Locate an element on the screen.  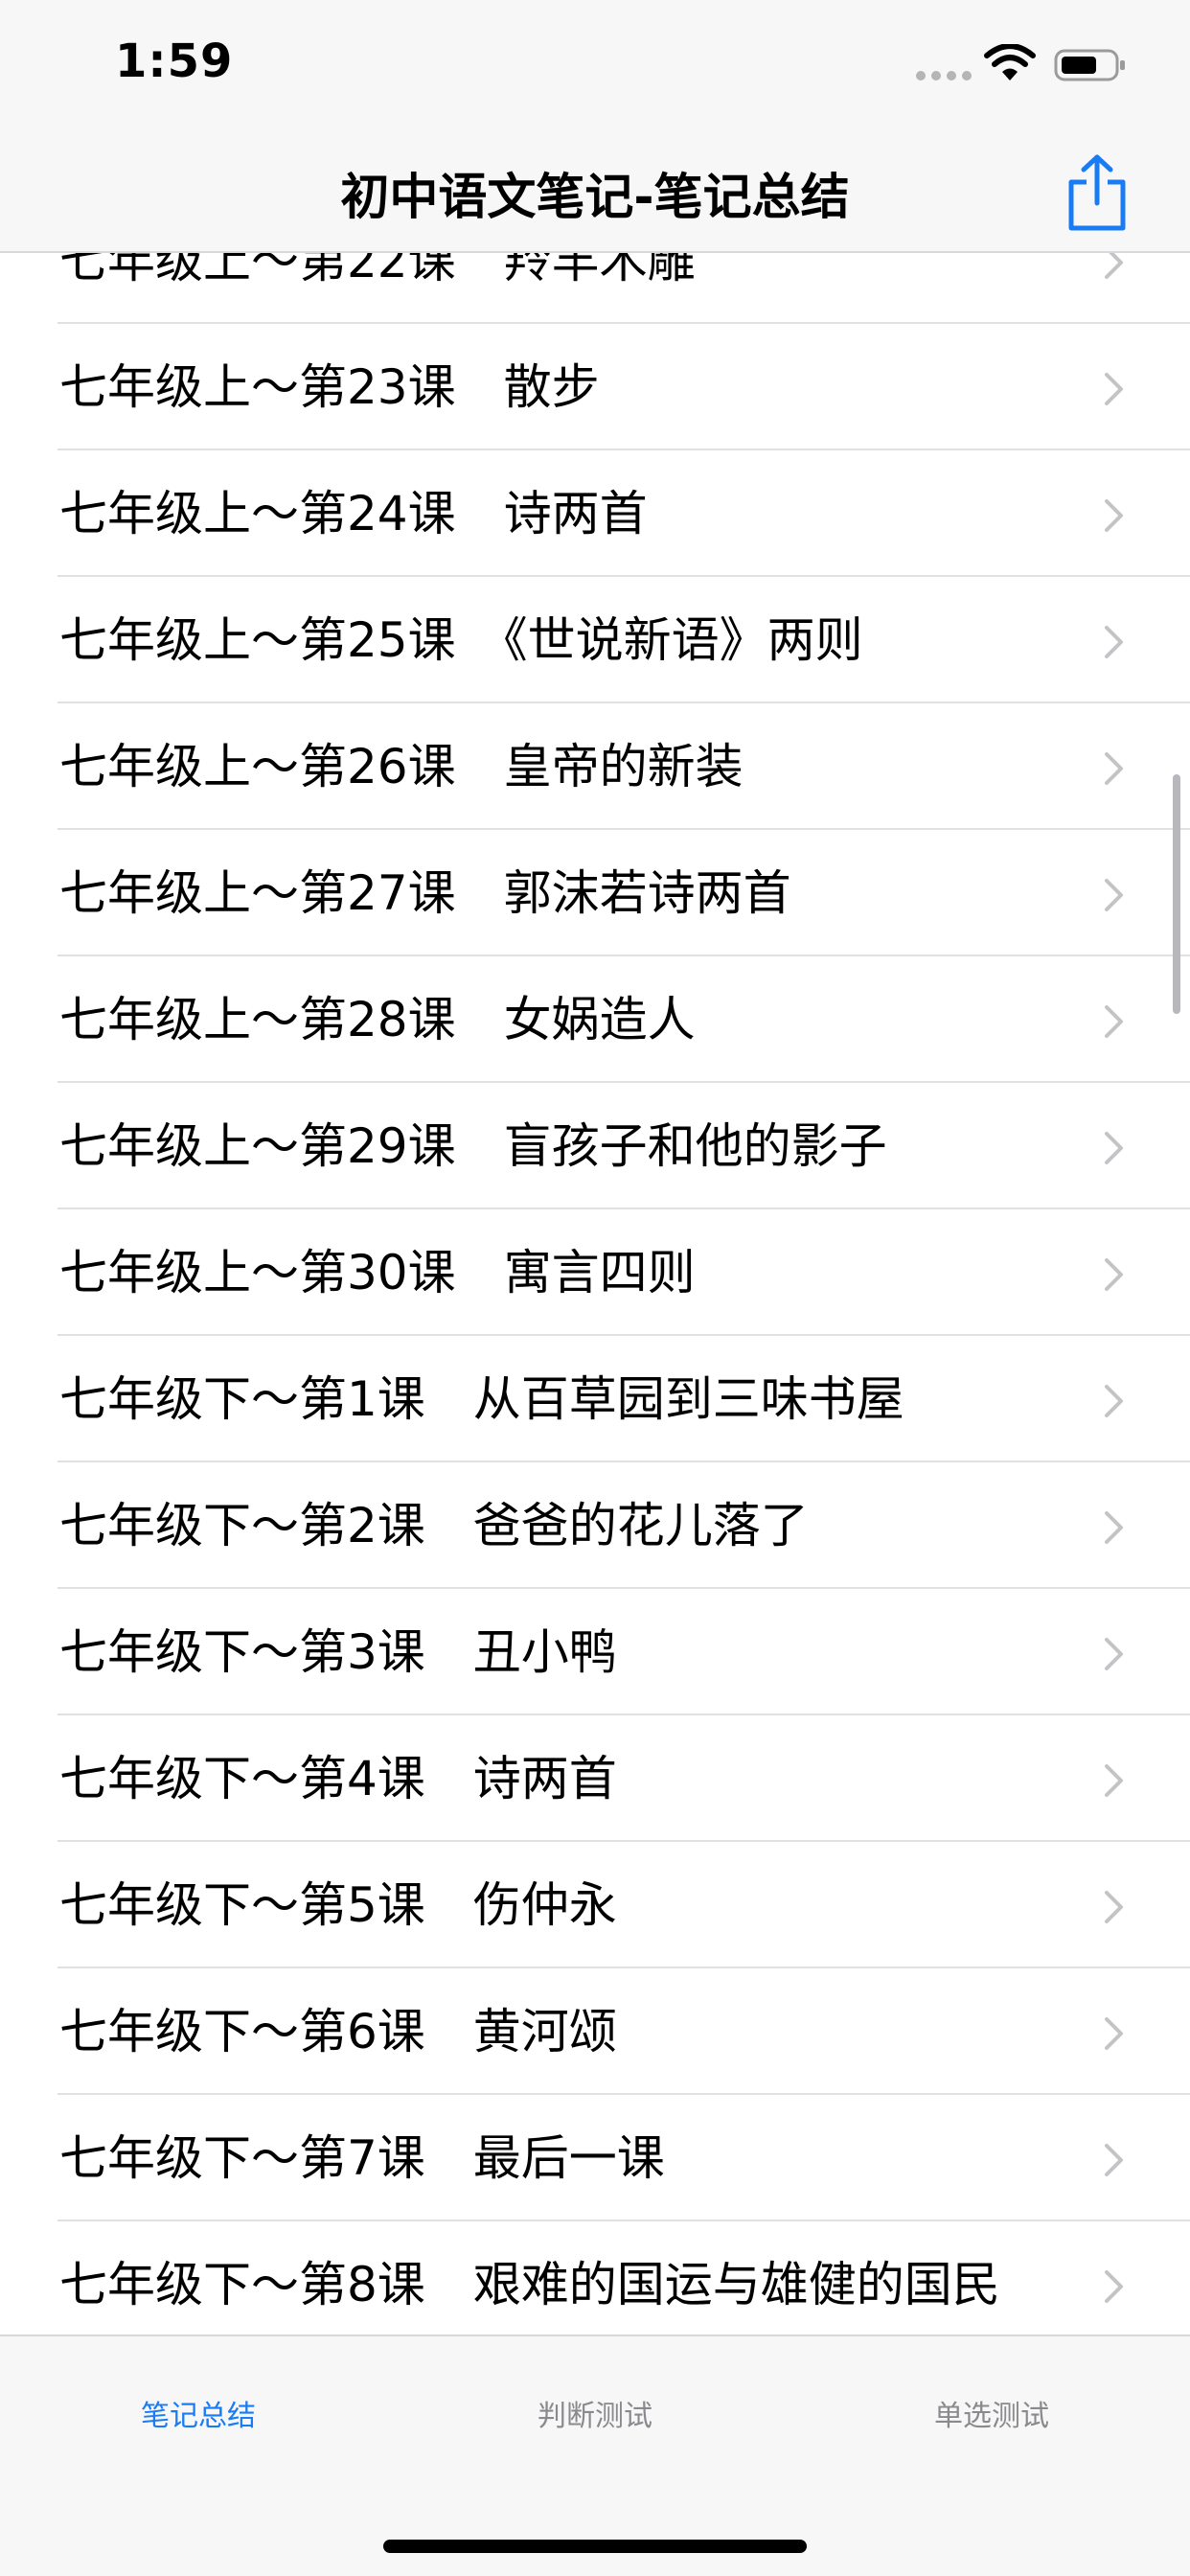
list-item: 七年级上～第30课 寓言四则 is located at coordinates (595, 1272).